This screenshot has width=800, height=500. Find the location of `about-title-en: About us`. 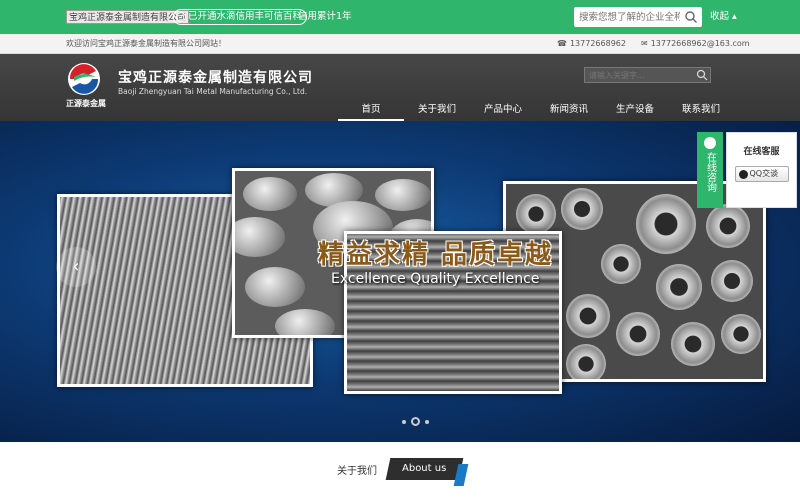

about-title-en: About us is located at coordinates (424, 468).